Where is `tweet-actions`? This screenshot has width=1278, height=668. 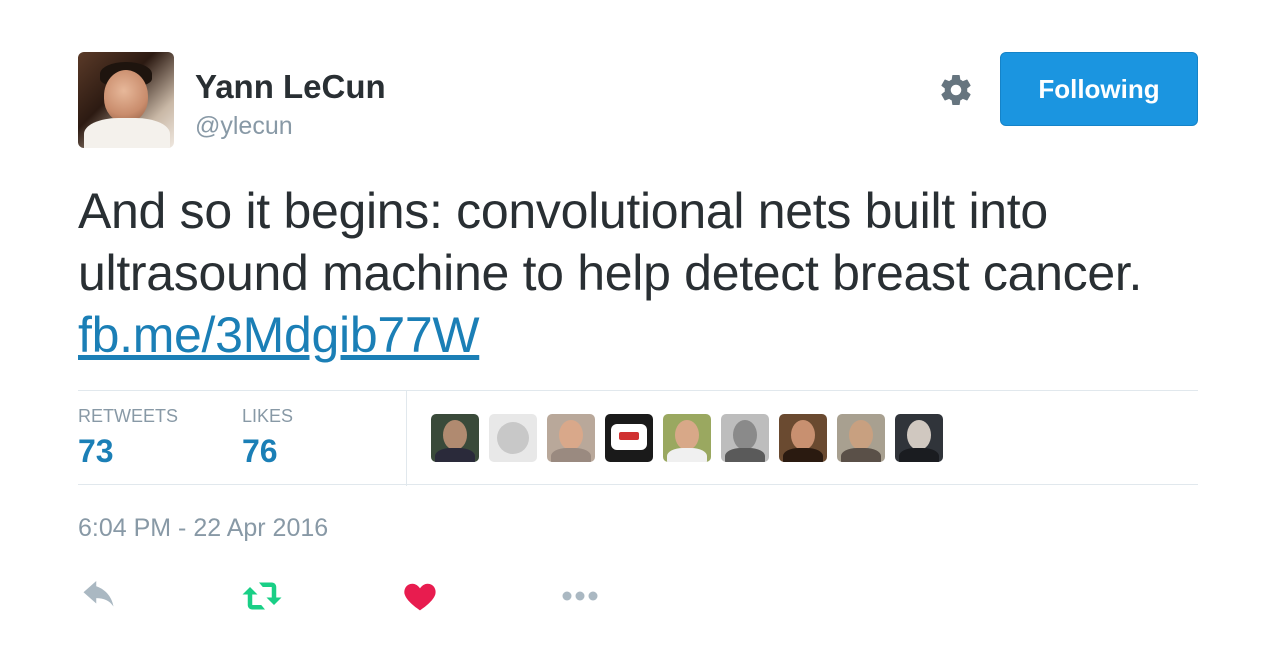
tweet-actions is located at coordinates (378, 596).